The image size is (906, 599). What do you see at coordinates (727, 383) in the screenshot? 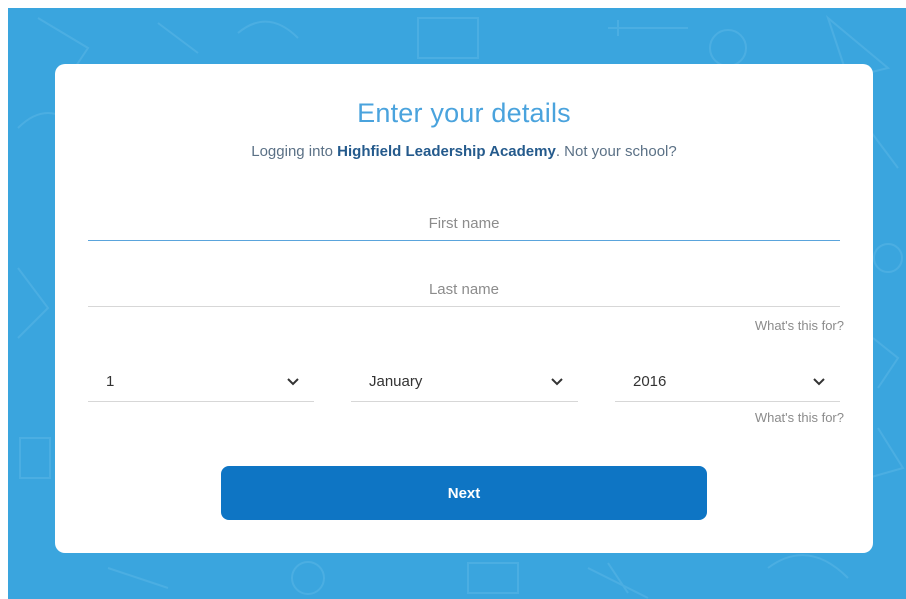
I see `dob-year-select: 2016` at bounding box center [727, 383].